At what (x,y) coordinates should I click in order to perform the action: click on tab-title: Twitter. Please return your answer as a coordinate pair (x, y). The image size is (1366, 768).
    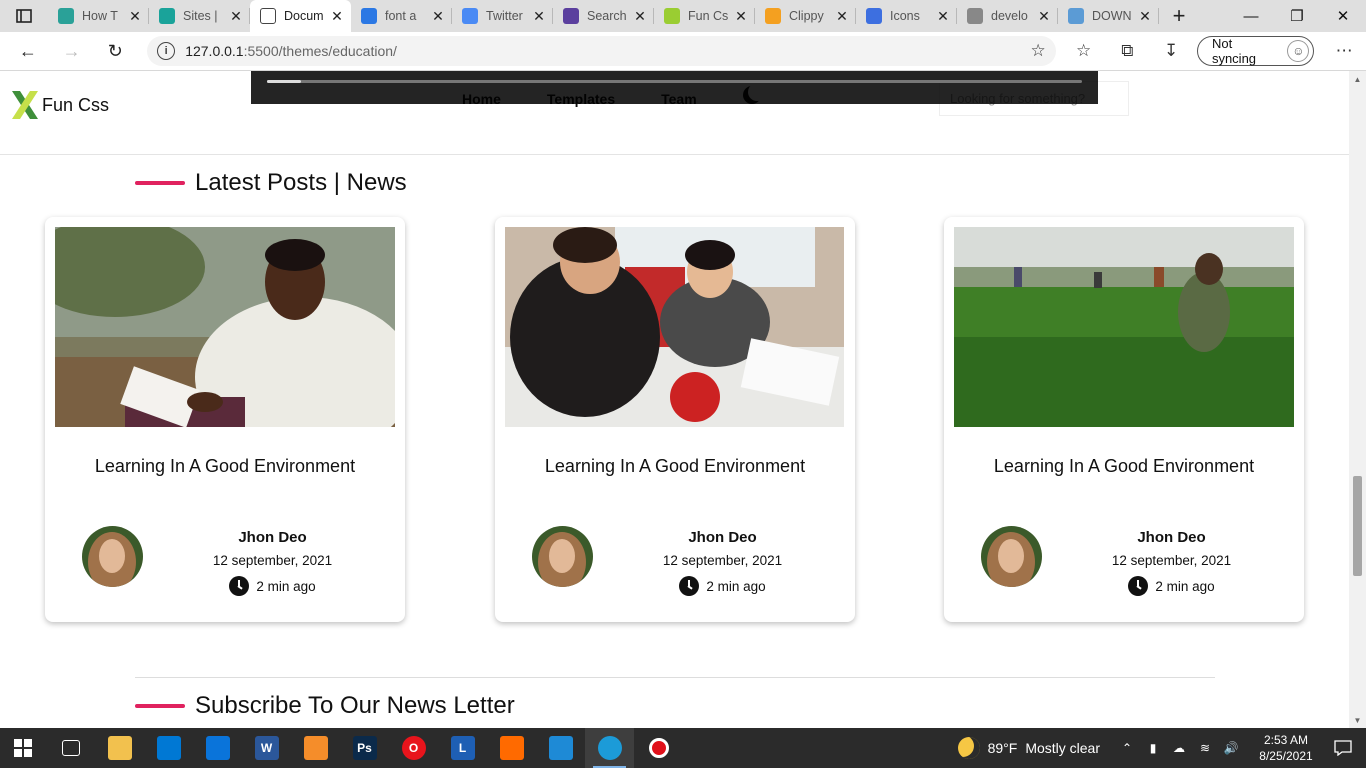
    Looking at the image, I should click on (504, 16).